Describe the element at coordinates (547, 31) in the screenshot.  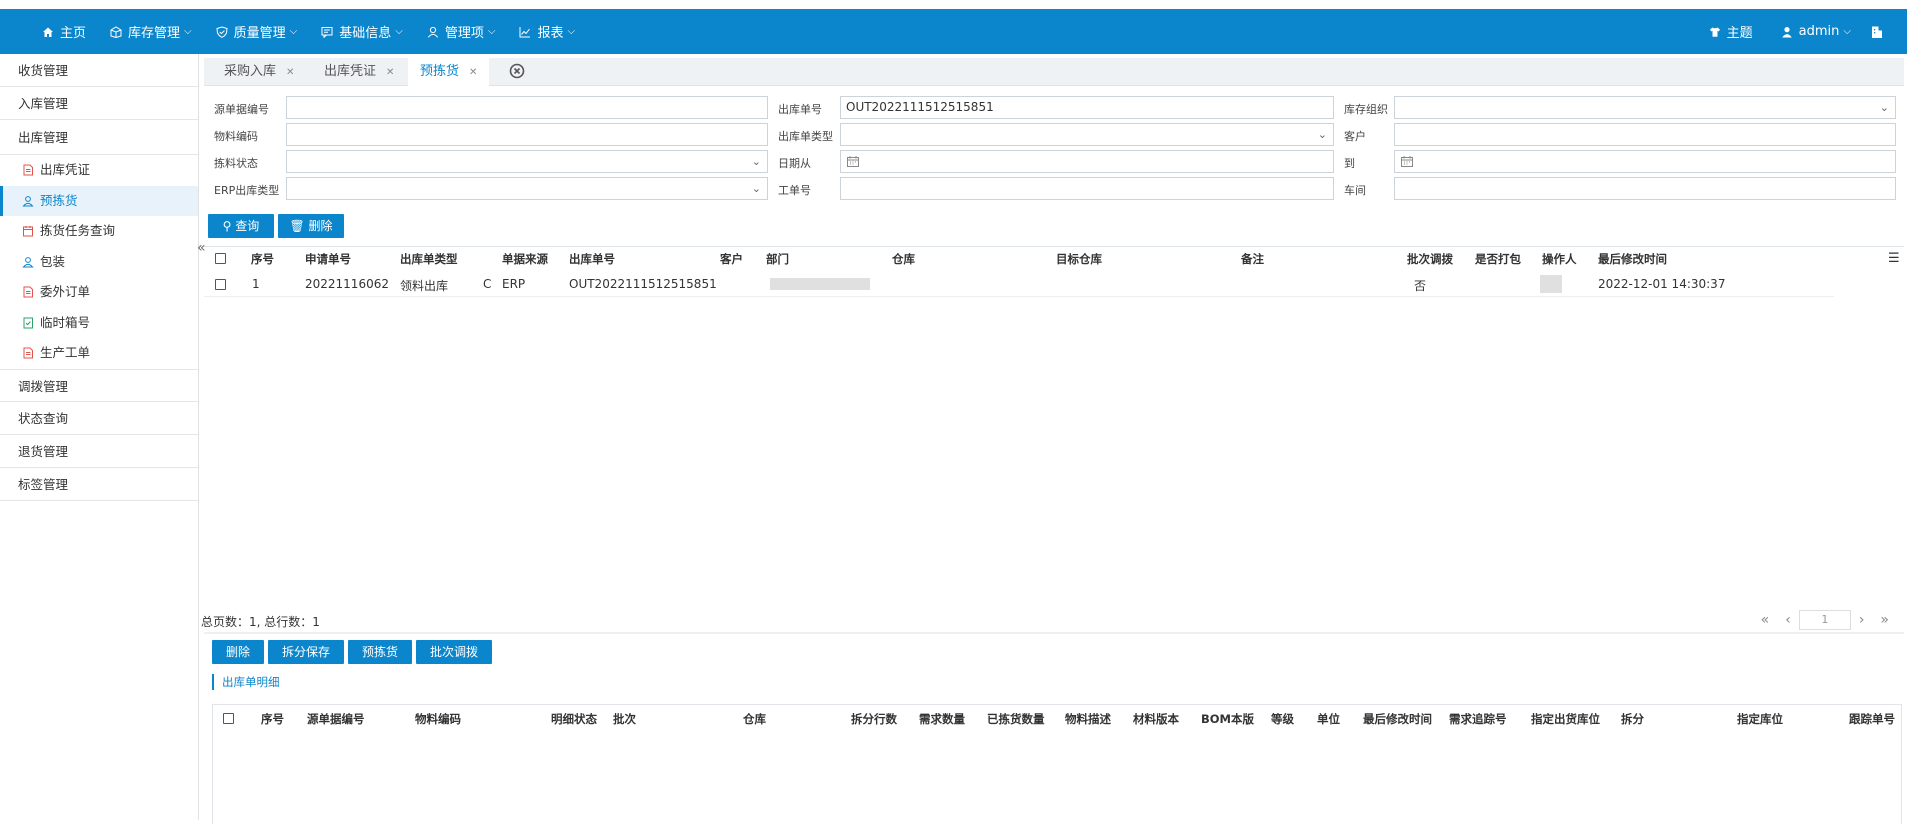
I see `nav-report: 报表 ⌵` at that location.